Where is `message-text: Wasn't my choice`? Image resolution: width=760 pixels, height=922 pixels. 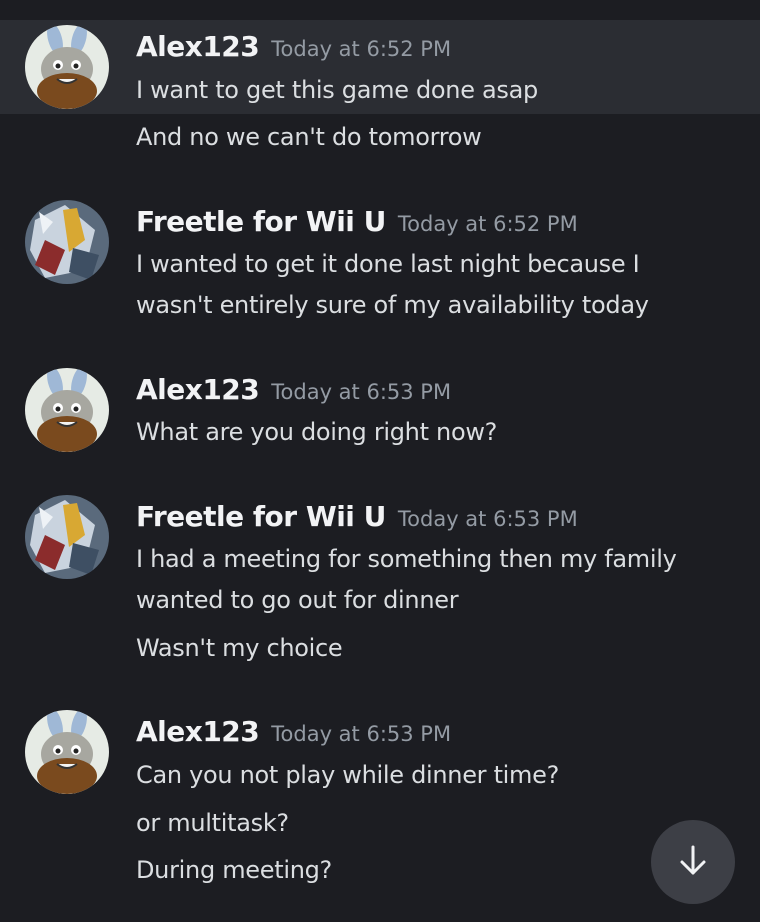
message-text: Wasn't my choice is located at coordinates (239, 648).